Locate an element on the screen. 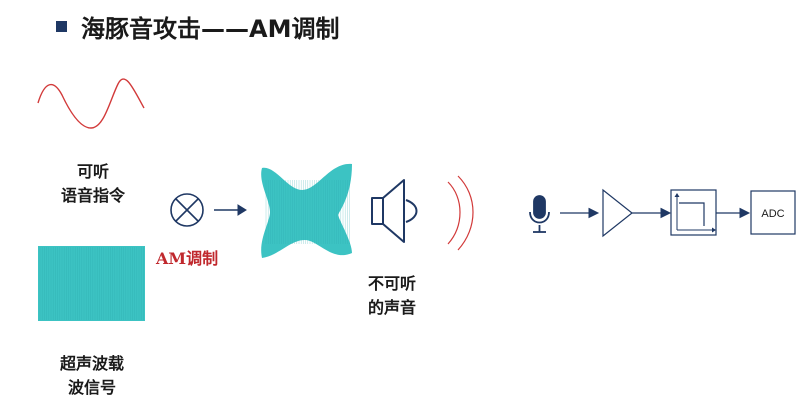 The image size is (808, 417). carrier-label-line2: 波信号 is located at coordinates (91, 387).